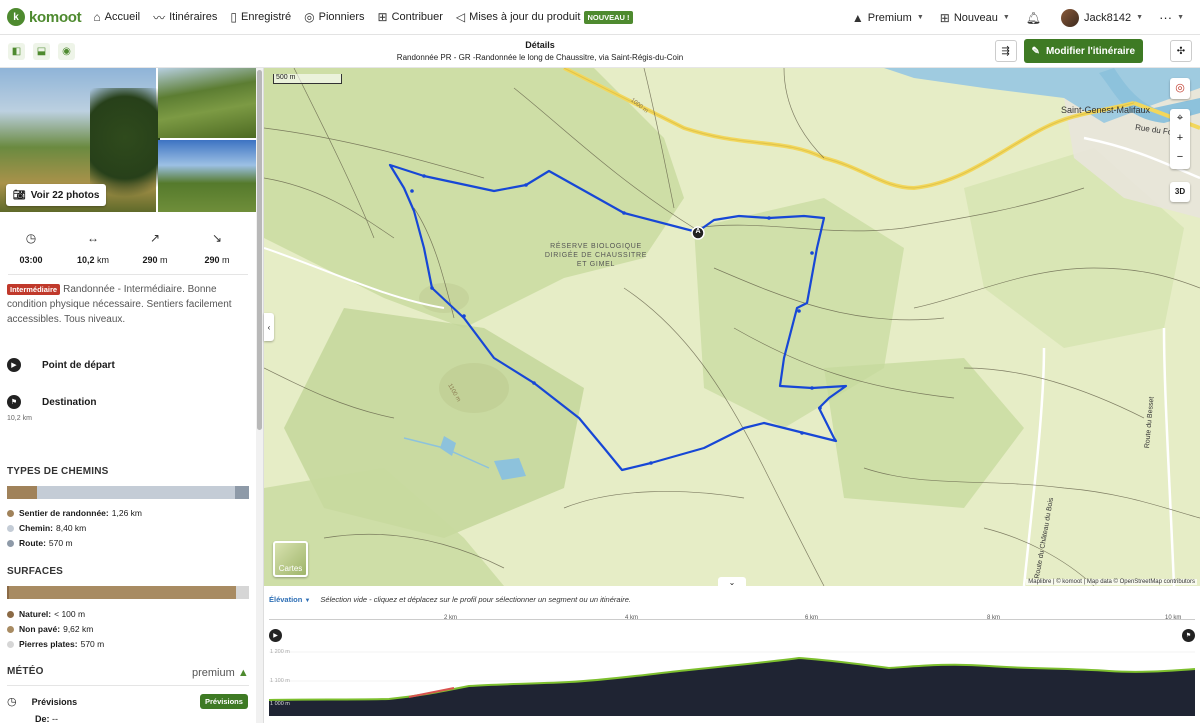 The width and height of the screenshot is (1200, 723). I want to click on collapse-sidebar-button: ‹, so click(269, 327).